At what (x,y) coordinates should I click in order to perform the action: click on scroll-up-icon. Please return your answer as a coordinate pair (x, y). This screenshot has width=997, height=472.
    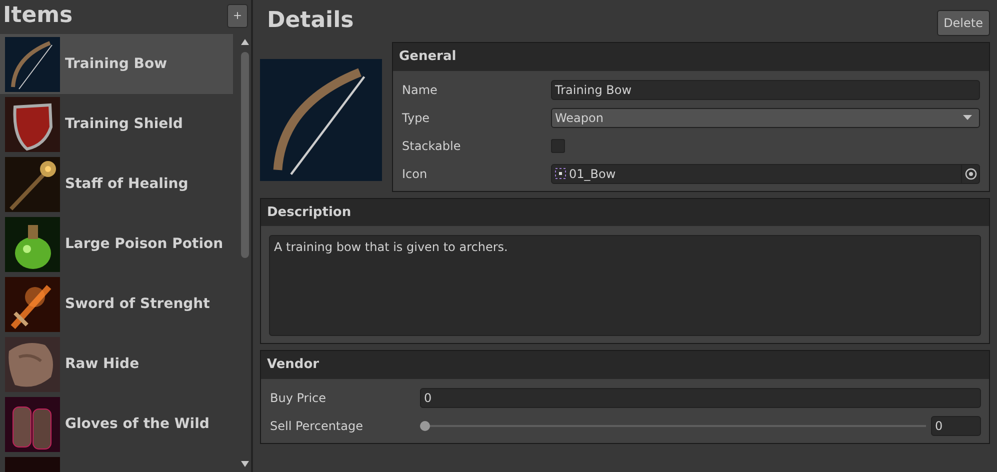
    Looking at the image, I should click on (245, 42).